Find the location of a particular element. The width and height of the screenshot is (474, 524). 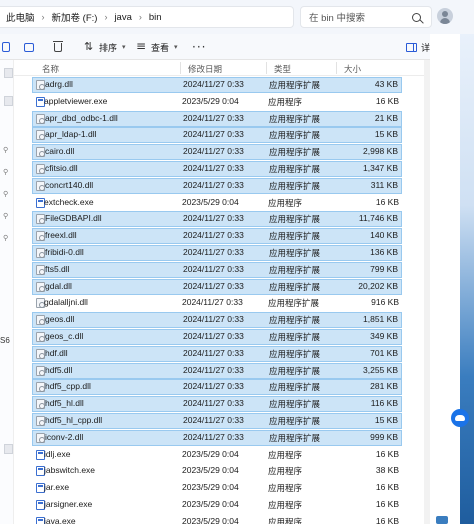

file-row: adrg.dll 2024/11/27 0:33 应用程序扩展 43 KB is located at coordinates (217, 85).